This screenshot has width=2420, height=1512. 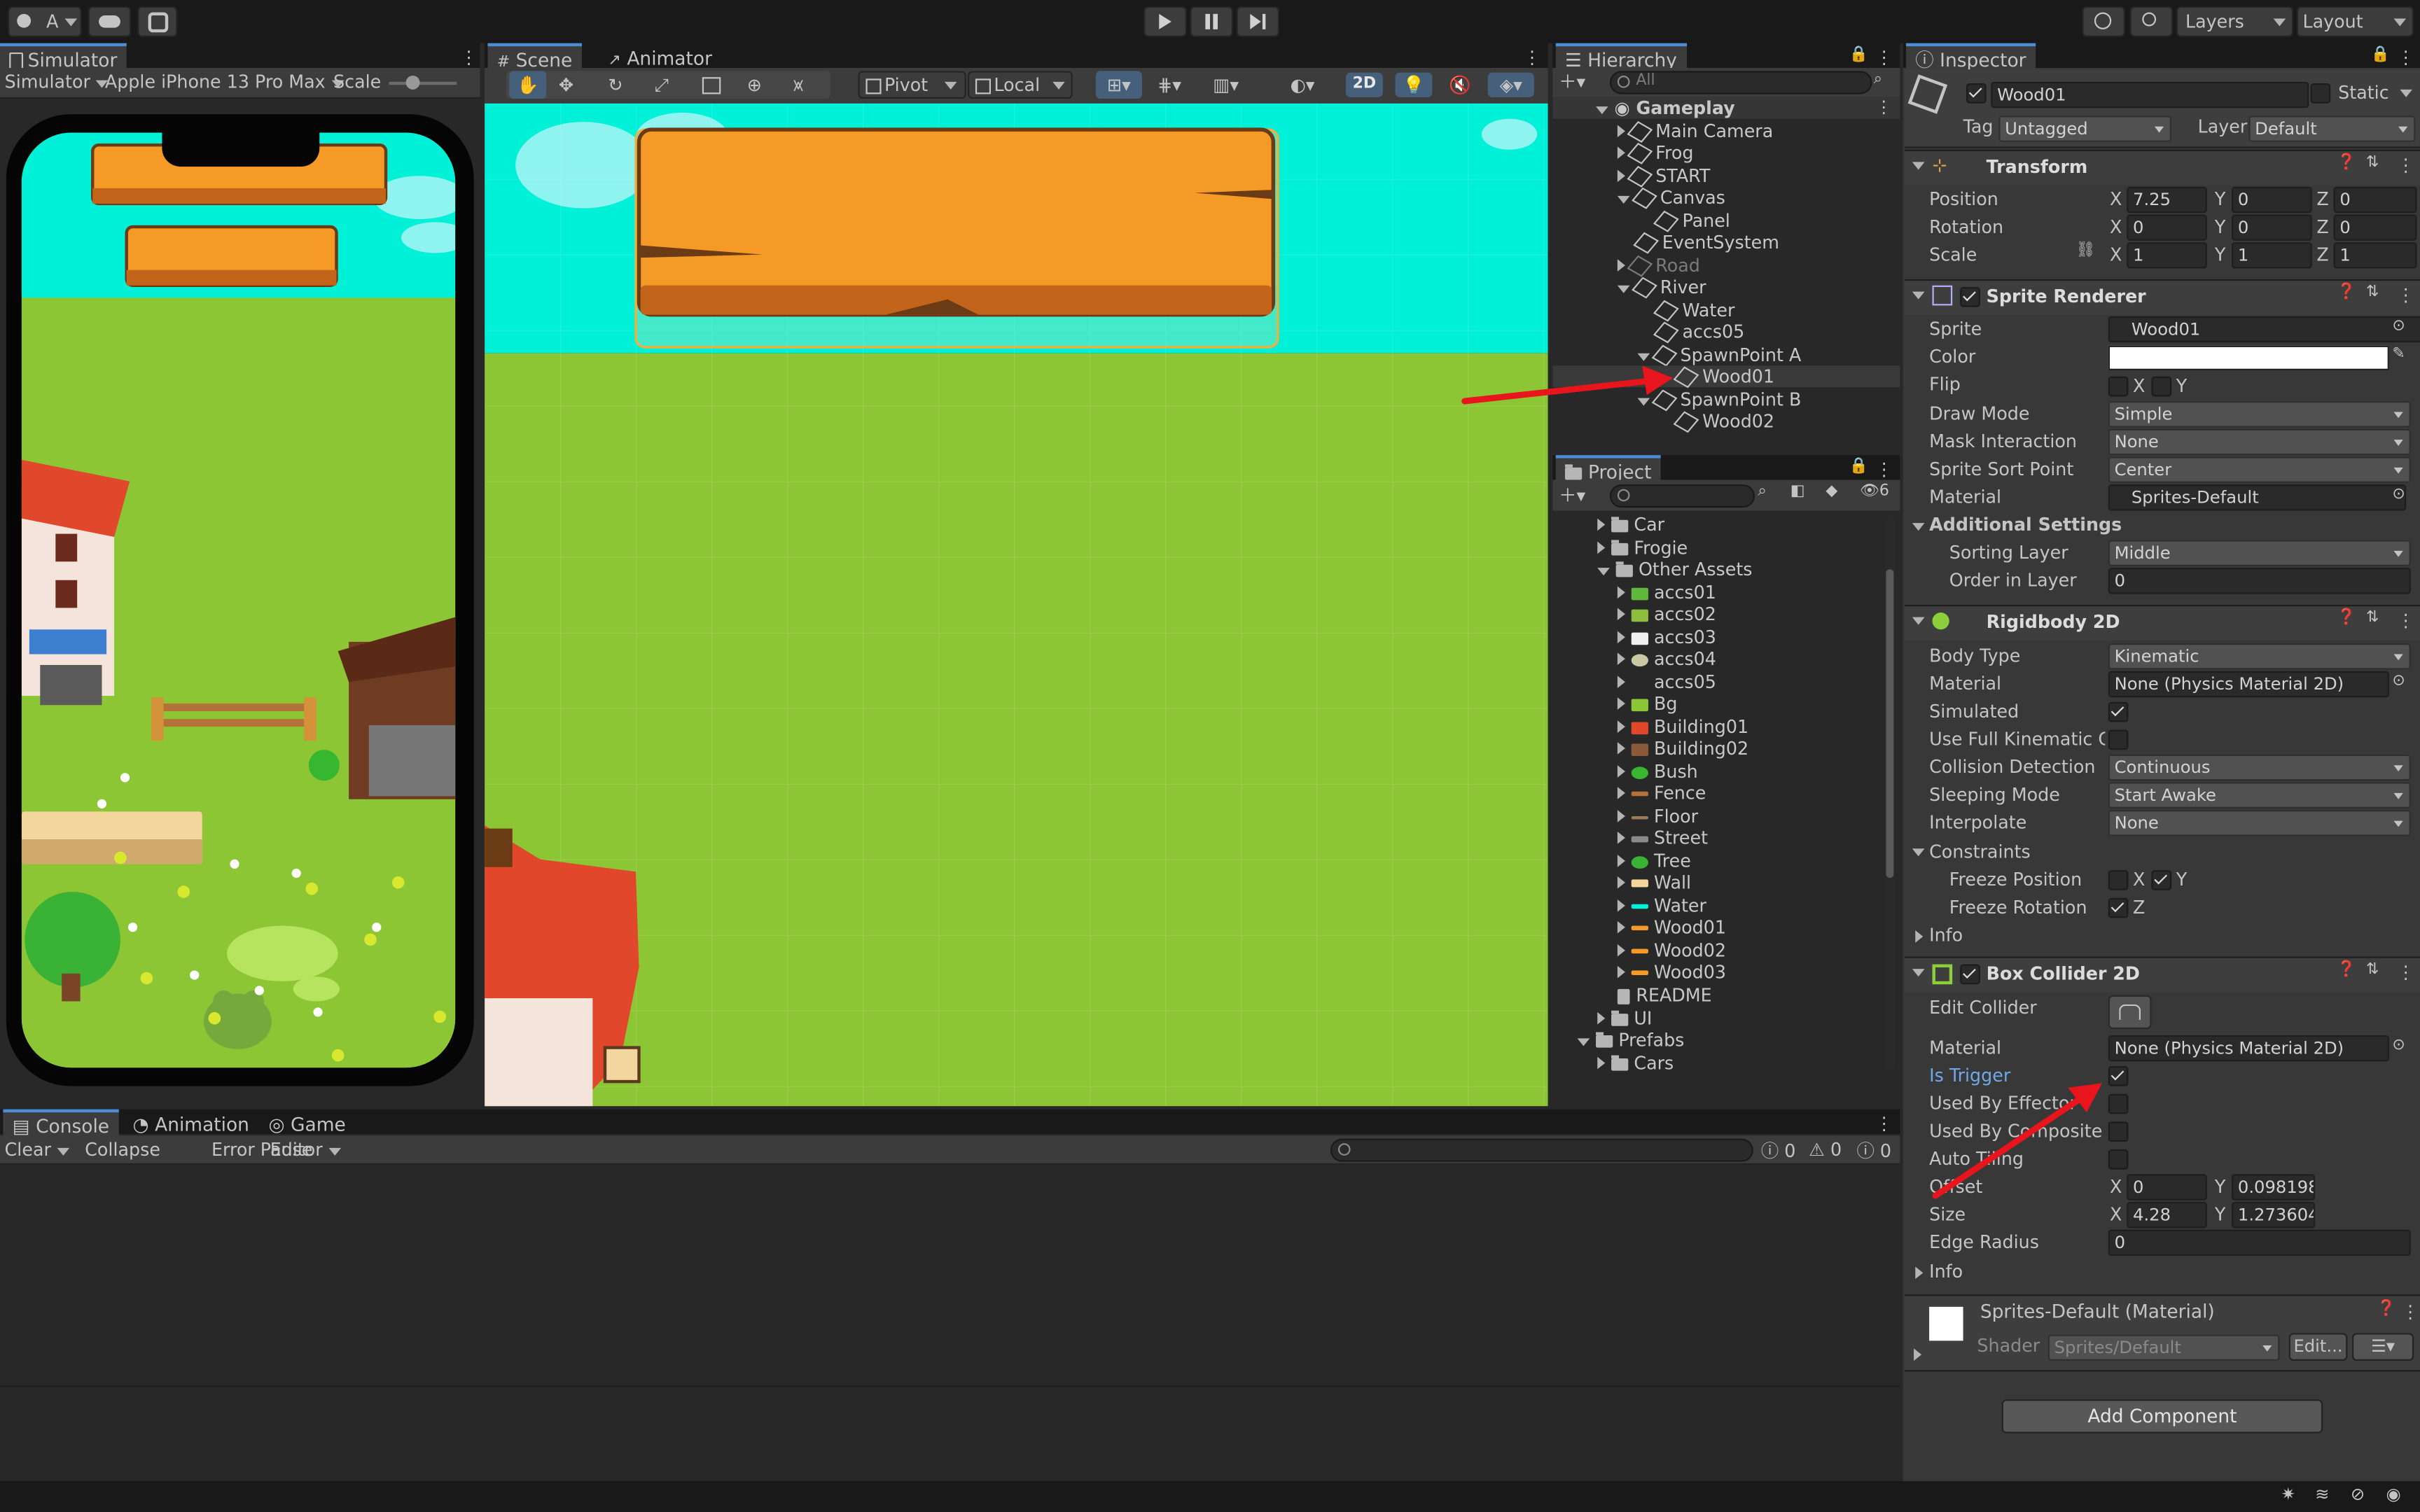 What do you see at coordinates (1723, 421) in the screenshot?
I see `hierarchy-item-wood02: Wood02` at bounding box center [1723, 421].